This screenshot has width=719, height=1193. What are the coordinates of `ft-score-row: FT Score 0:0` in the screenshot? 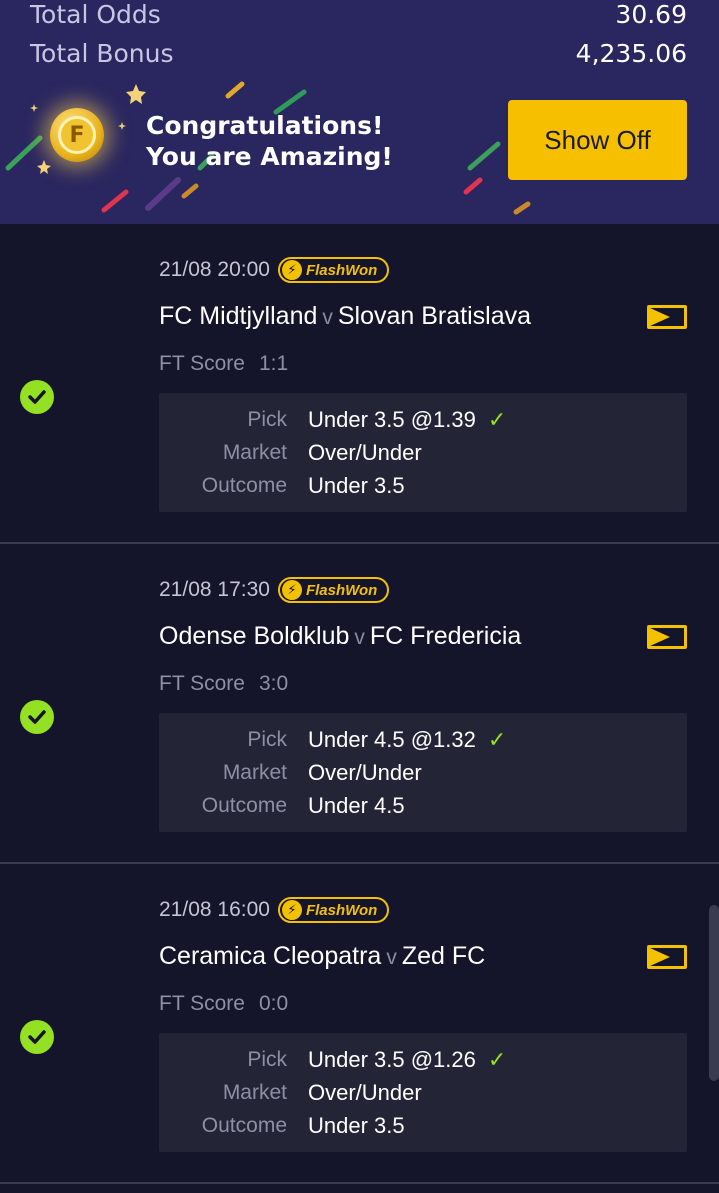 It's located at (223, 1004).